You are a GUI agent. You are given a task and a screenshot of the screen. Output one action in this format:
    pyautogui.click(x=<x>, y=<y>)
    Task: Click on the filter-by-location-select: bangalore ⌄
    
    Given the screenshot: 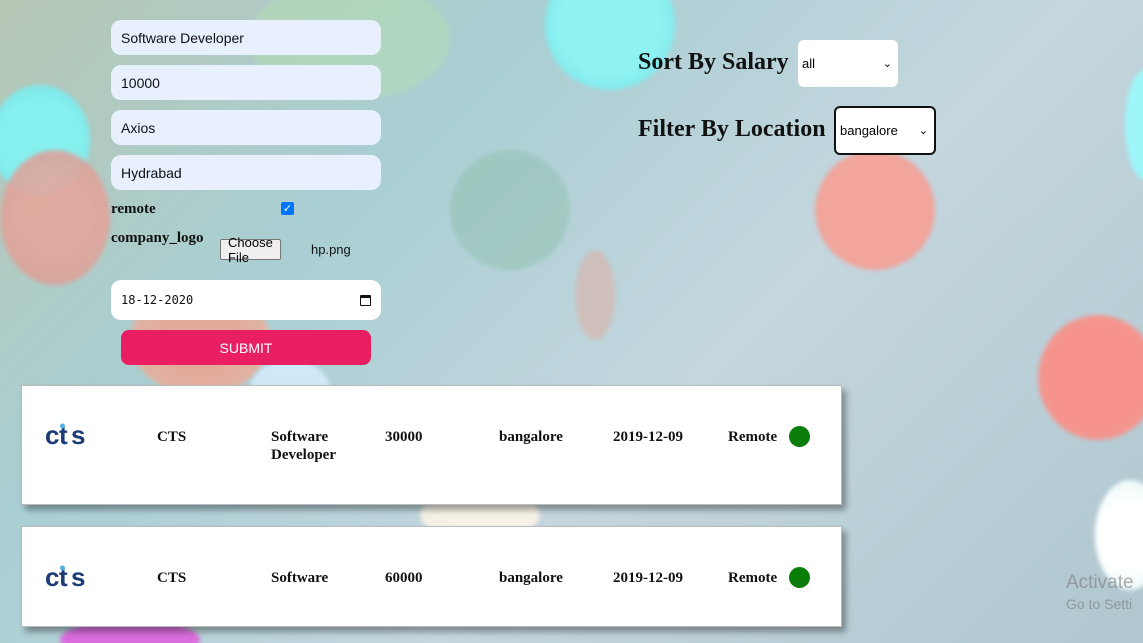 What is the action you would take?
    pyautogui.click(x=885, y=130)
    